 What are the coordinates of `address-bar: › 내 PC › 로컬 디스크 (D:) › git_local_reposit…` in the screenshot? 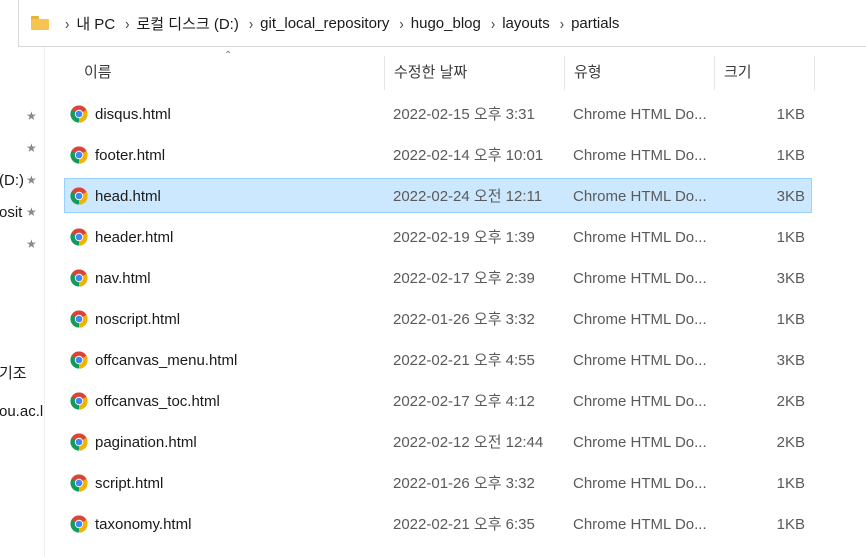 It's located at (442, 23).